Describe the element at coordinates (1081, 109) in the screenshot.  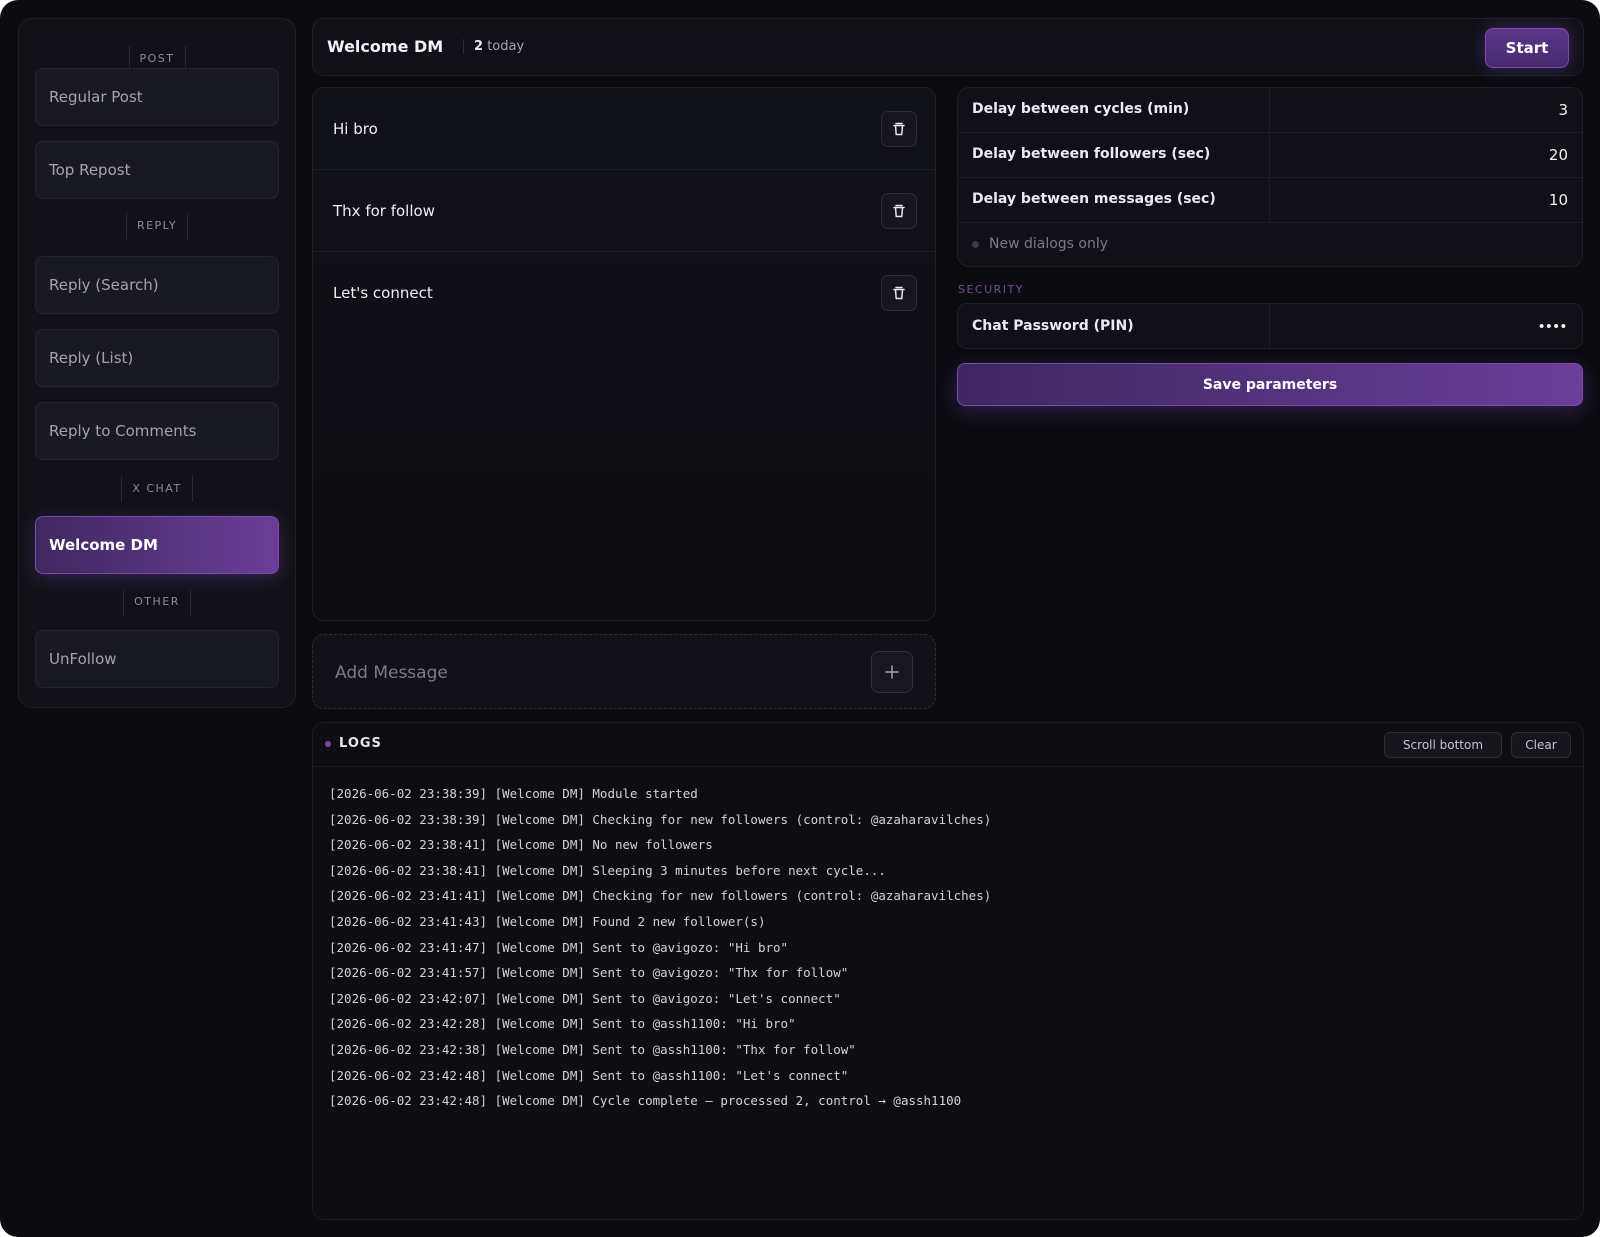
I see `param-label: Delay between cycles (min)` at that location.